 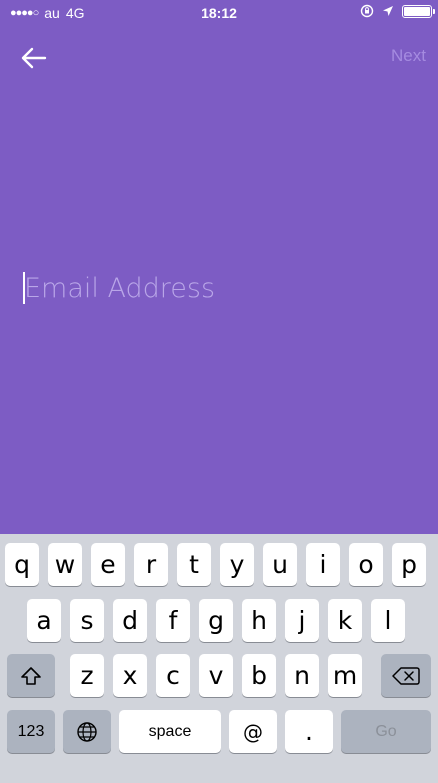 What do you see at coordinates (130, 675) in the screenshot?
I see `key-x: x` at bounding box center [130, 675].